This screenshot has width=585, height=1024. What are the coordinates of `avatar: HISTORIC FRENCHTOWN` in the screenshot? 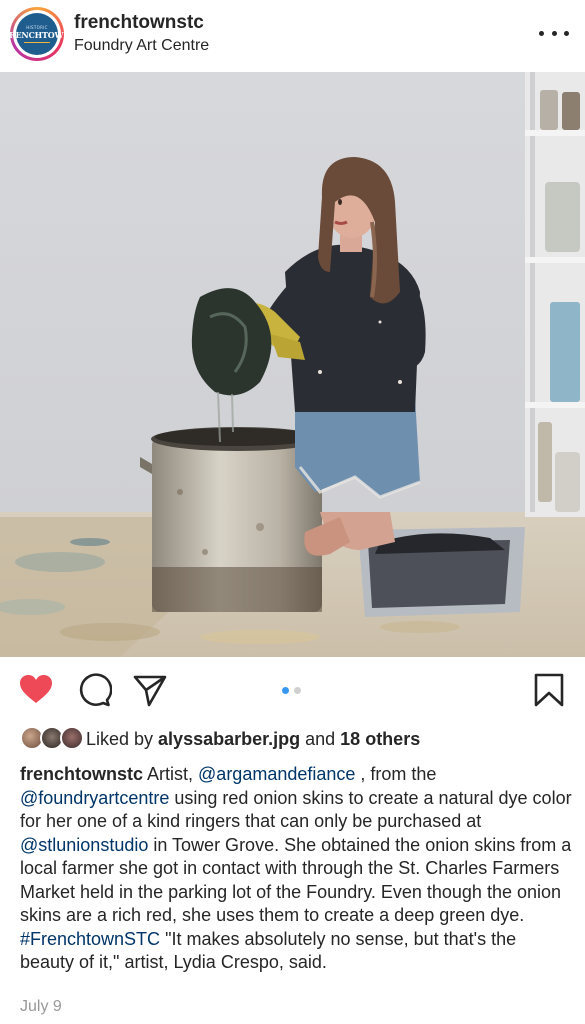 It's located at (37, 34).